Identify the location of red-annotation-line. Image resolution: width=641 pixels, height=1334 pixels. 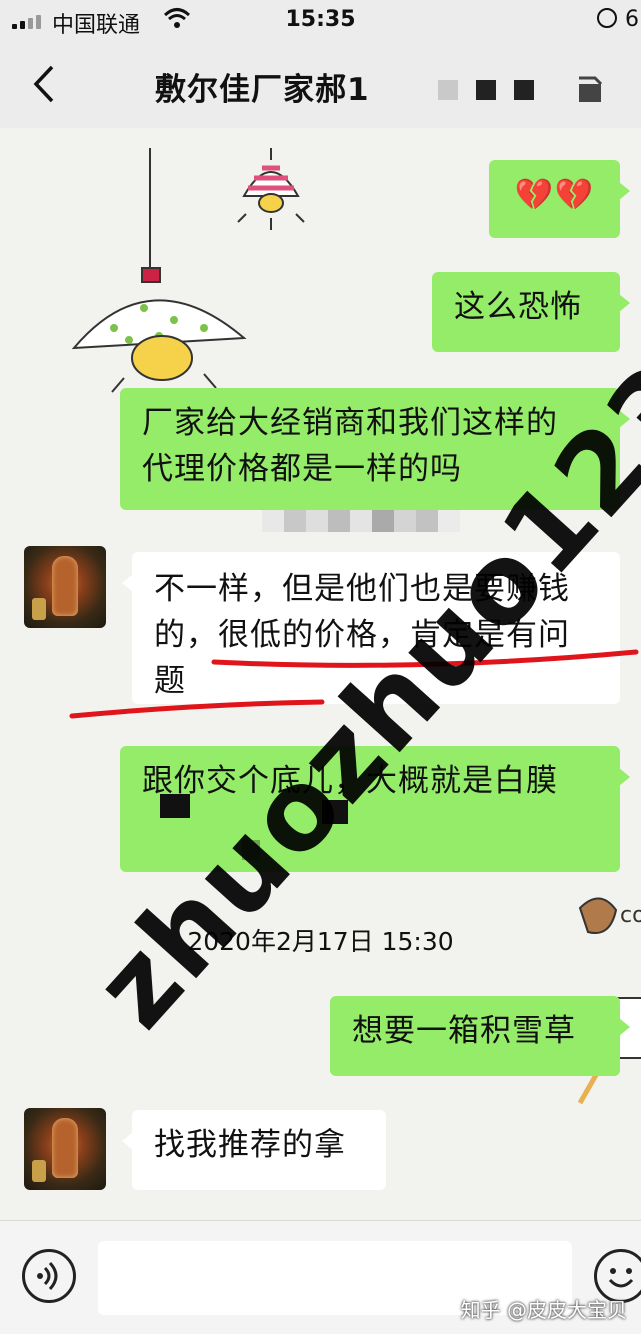
(354, 684).